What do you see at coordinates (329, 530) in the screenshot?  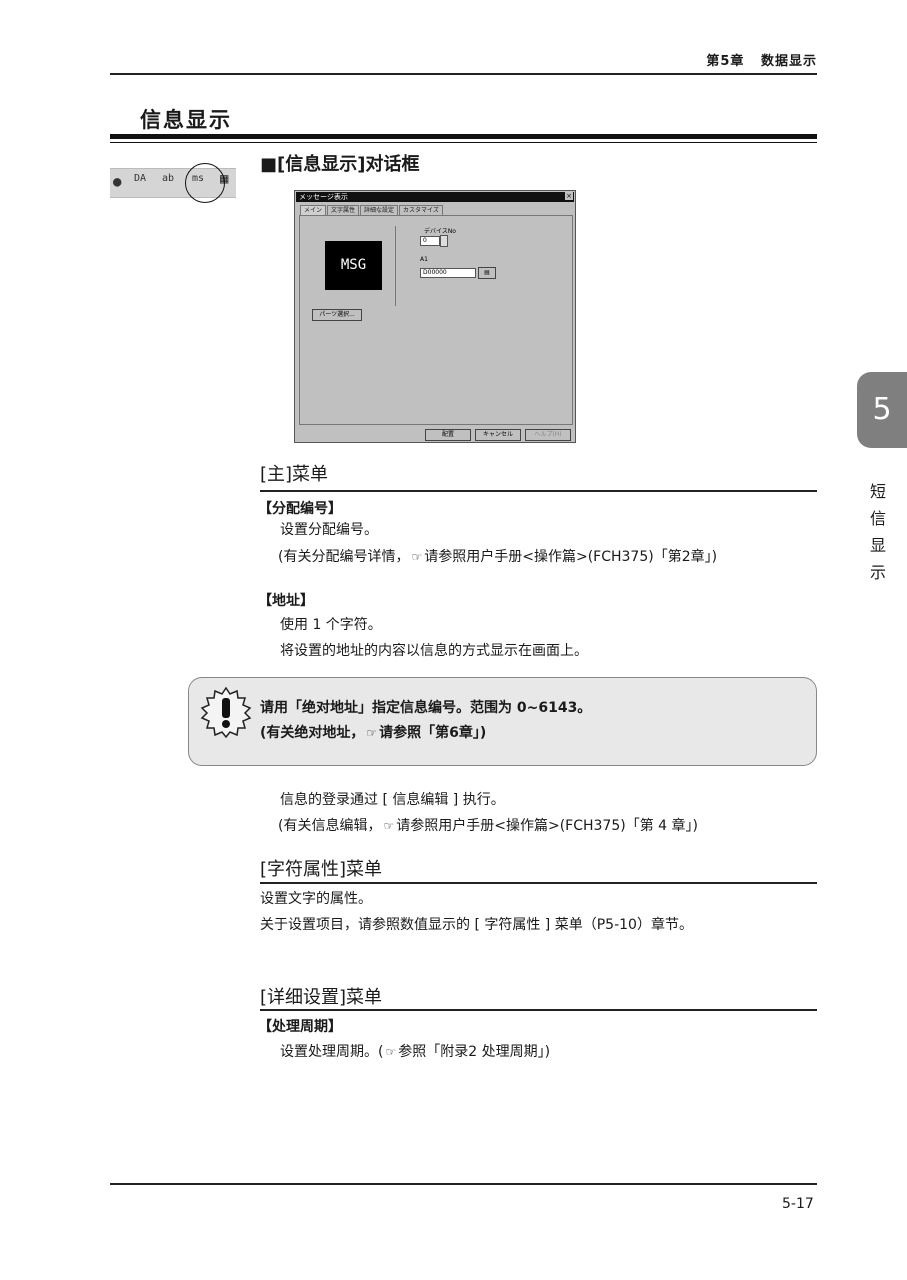 I see `assign-number-desc: 设置分配编号。` at bounding box center [329, 530].